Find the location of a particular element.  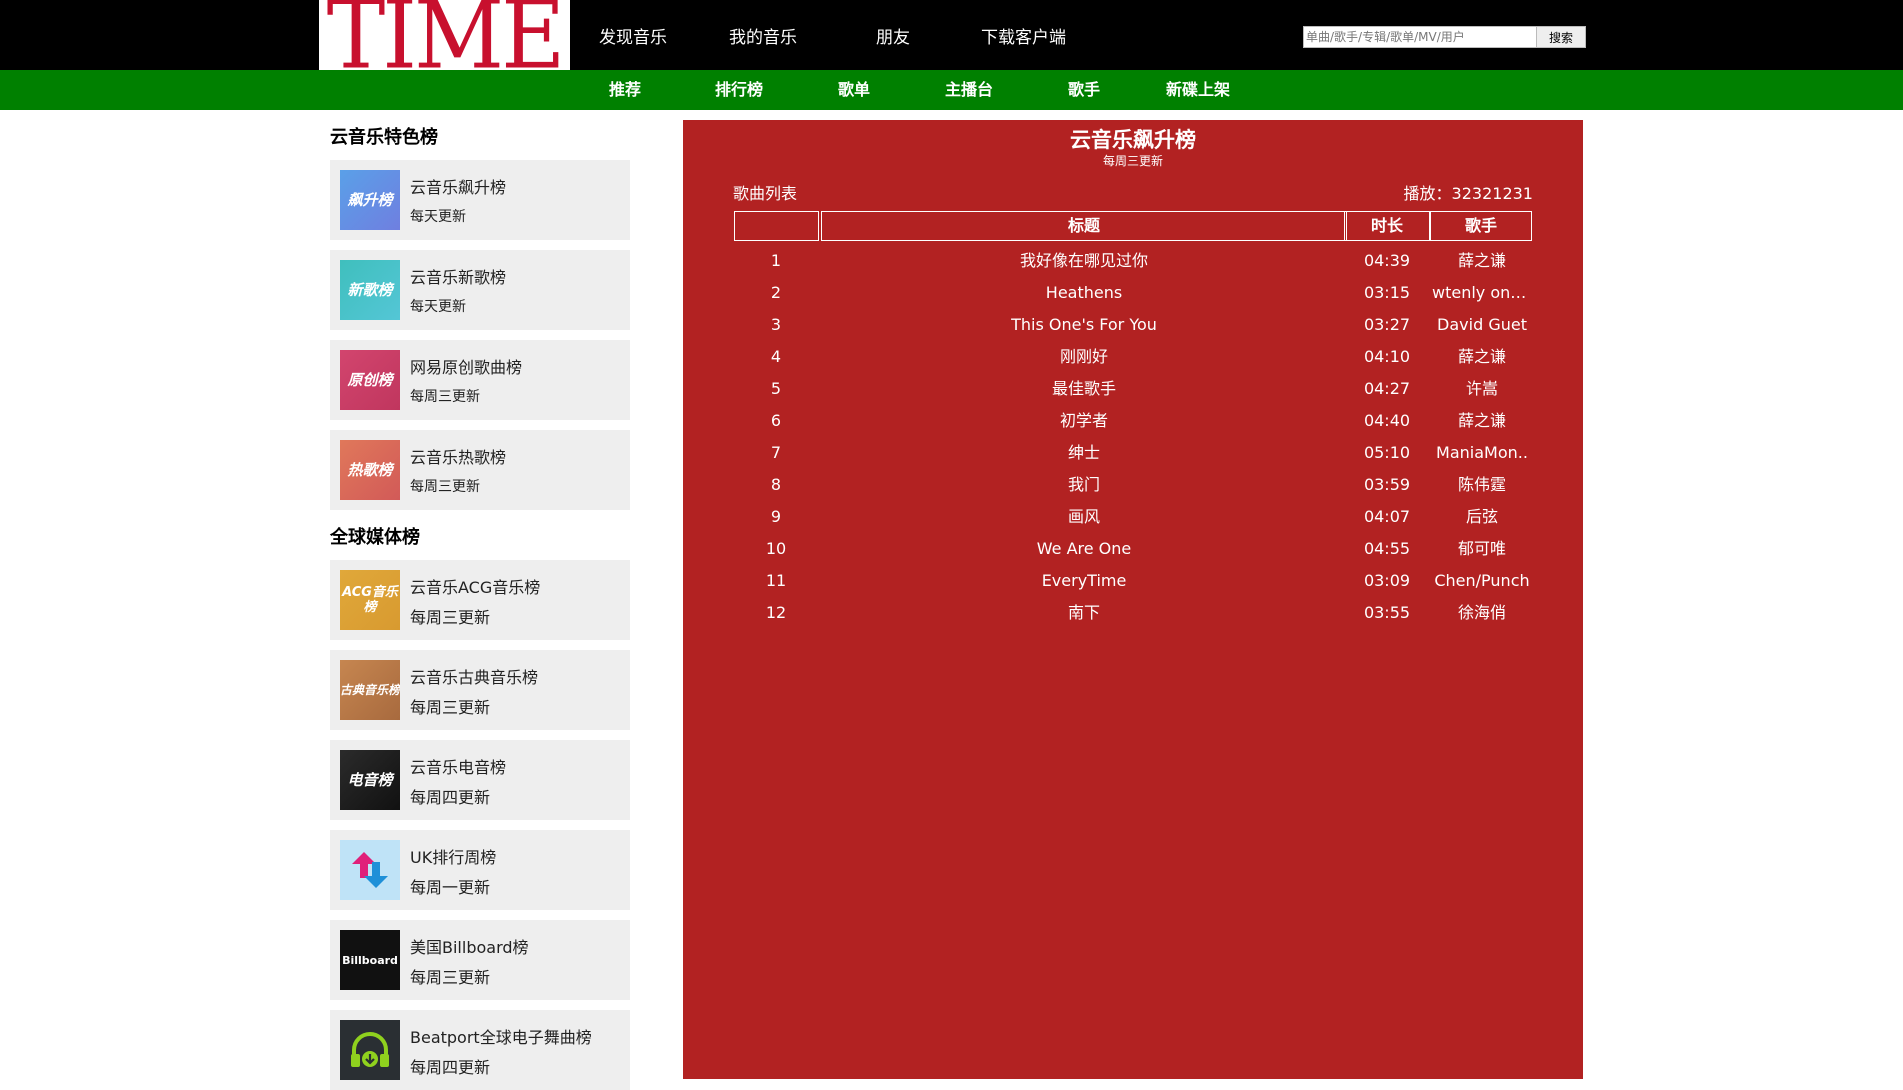

song-artist: David Guet is located at coordinates (1482, 325).